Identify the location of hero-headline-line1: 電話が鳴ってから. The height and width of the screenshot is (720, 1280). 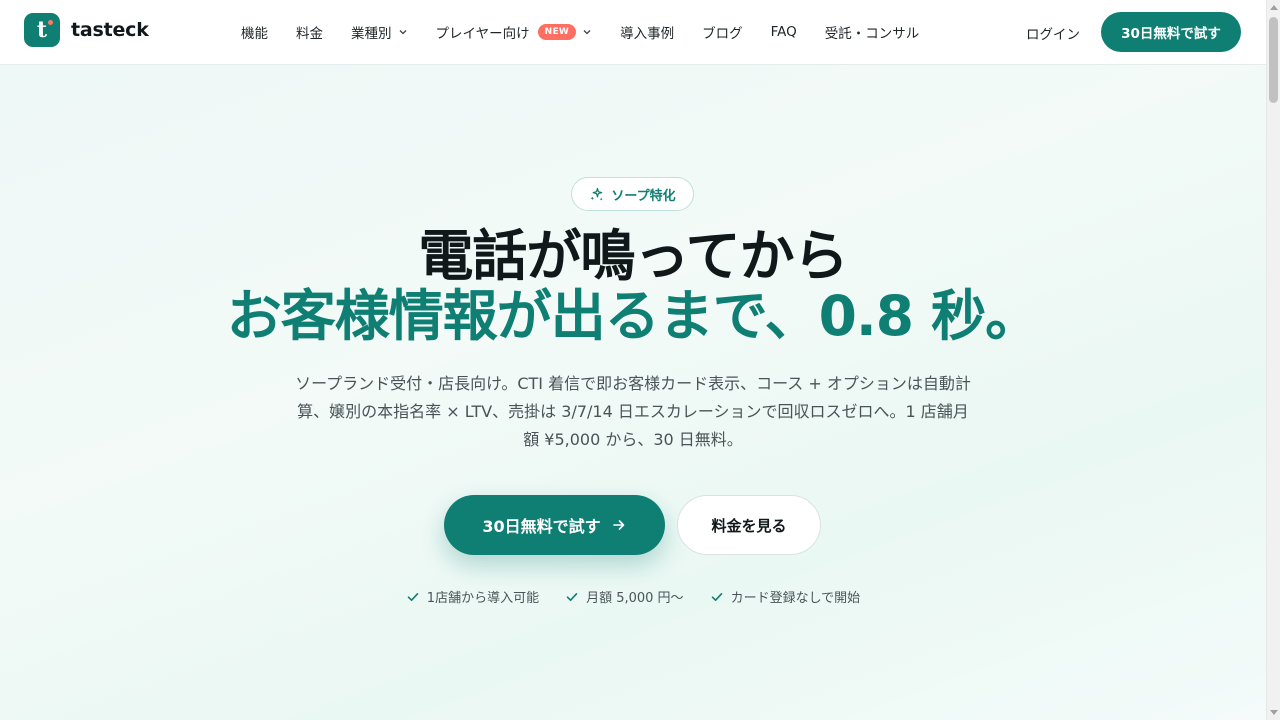
(633, 256).